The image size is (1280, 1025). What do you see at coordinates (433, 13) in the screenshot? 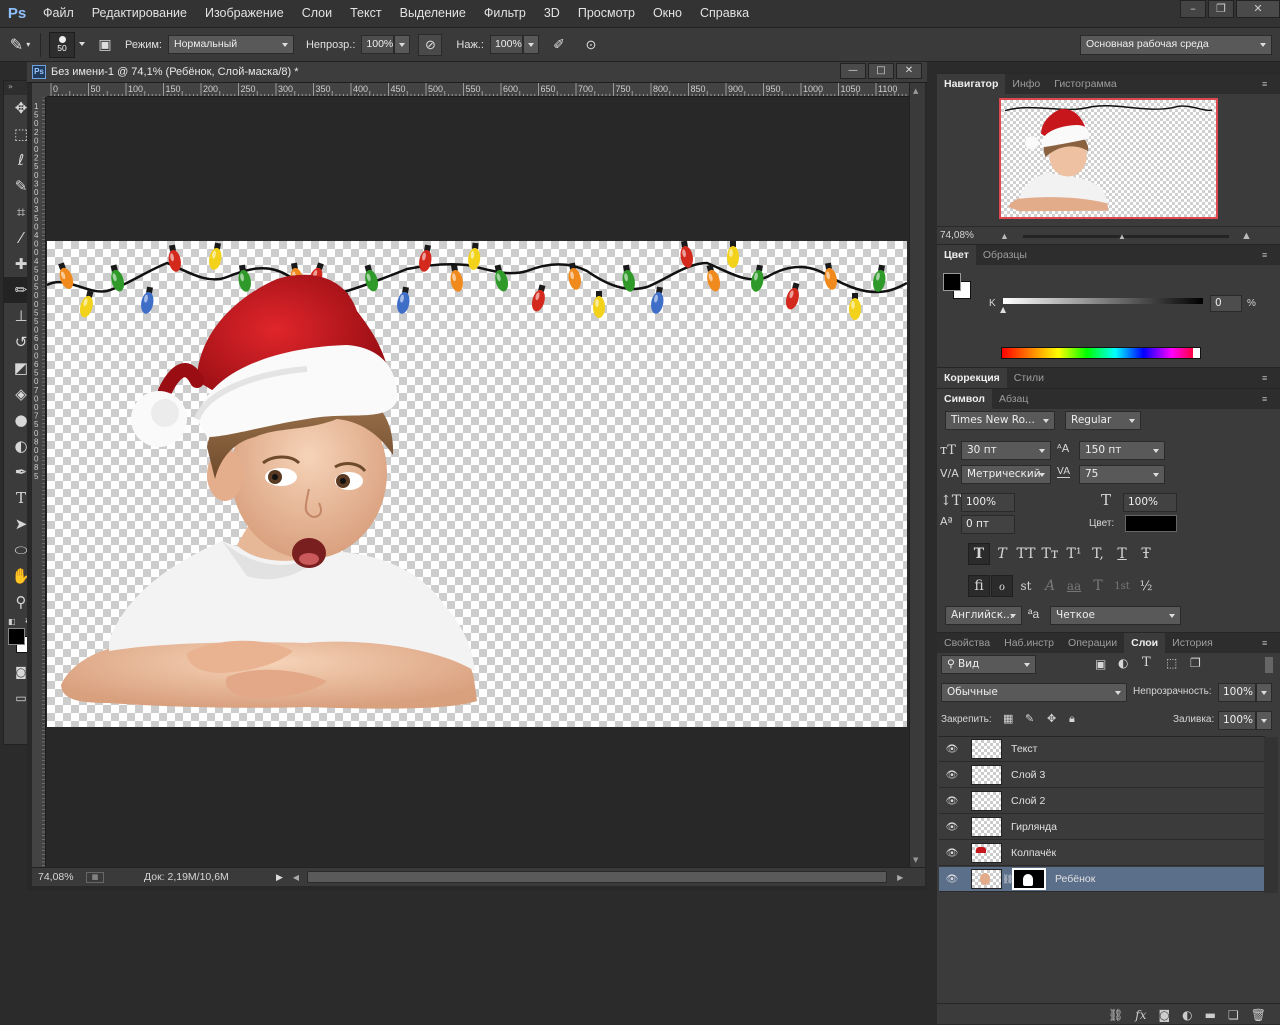
I see `menu-select: Выделение` at bounding box center [433, 13].